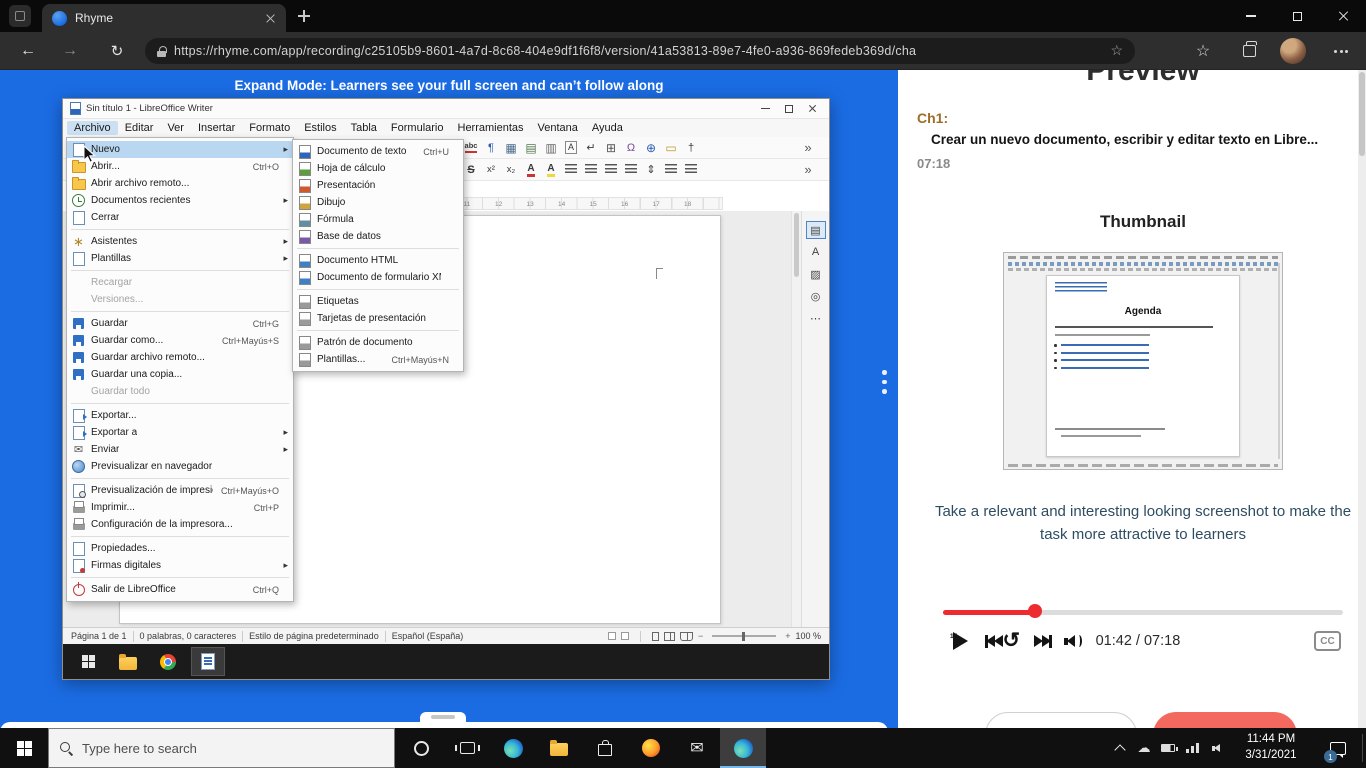 The width and height of the screenshot is (1366, 768). What do you see at coordinates (551, 170) in the screenshot?
I see `highlight-color-icon` at bounding box center [551, 170].